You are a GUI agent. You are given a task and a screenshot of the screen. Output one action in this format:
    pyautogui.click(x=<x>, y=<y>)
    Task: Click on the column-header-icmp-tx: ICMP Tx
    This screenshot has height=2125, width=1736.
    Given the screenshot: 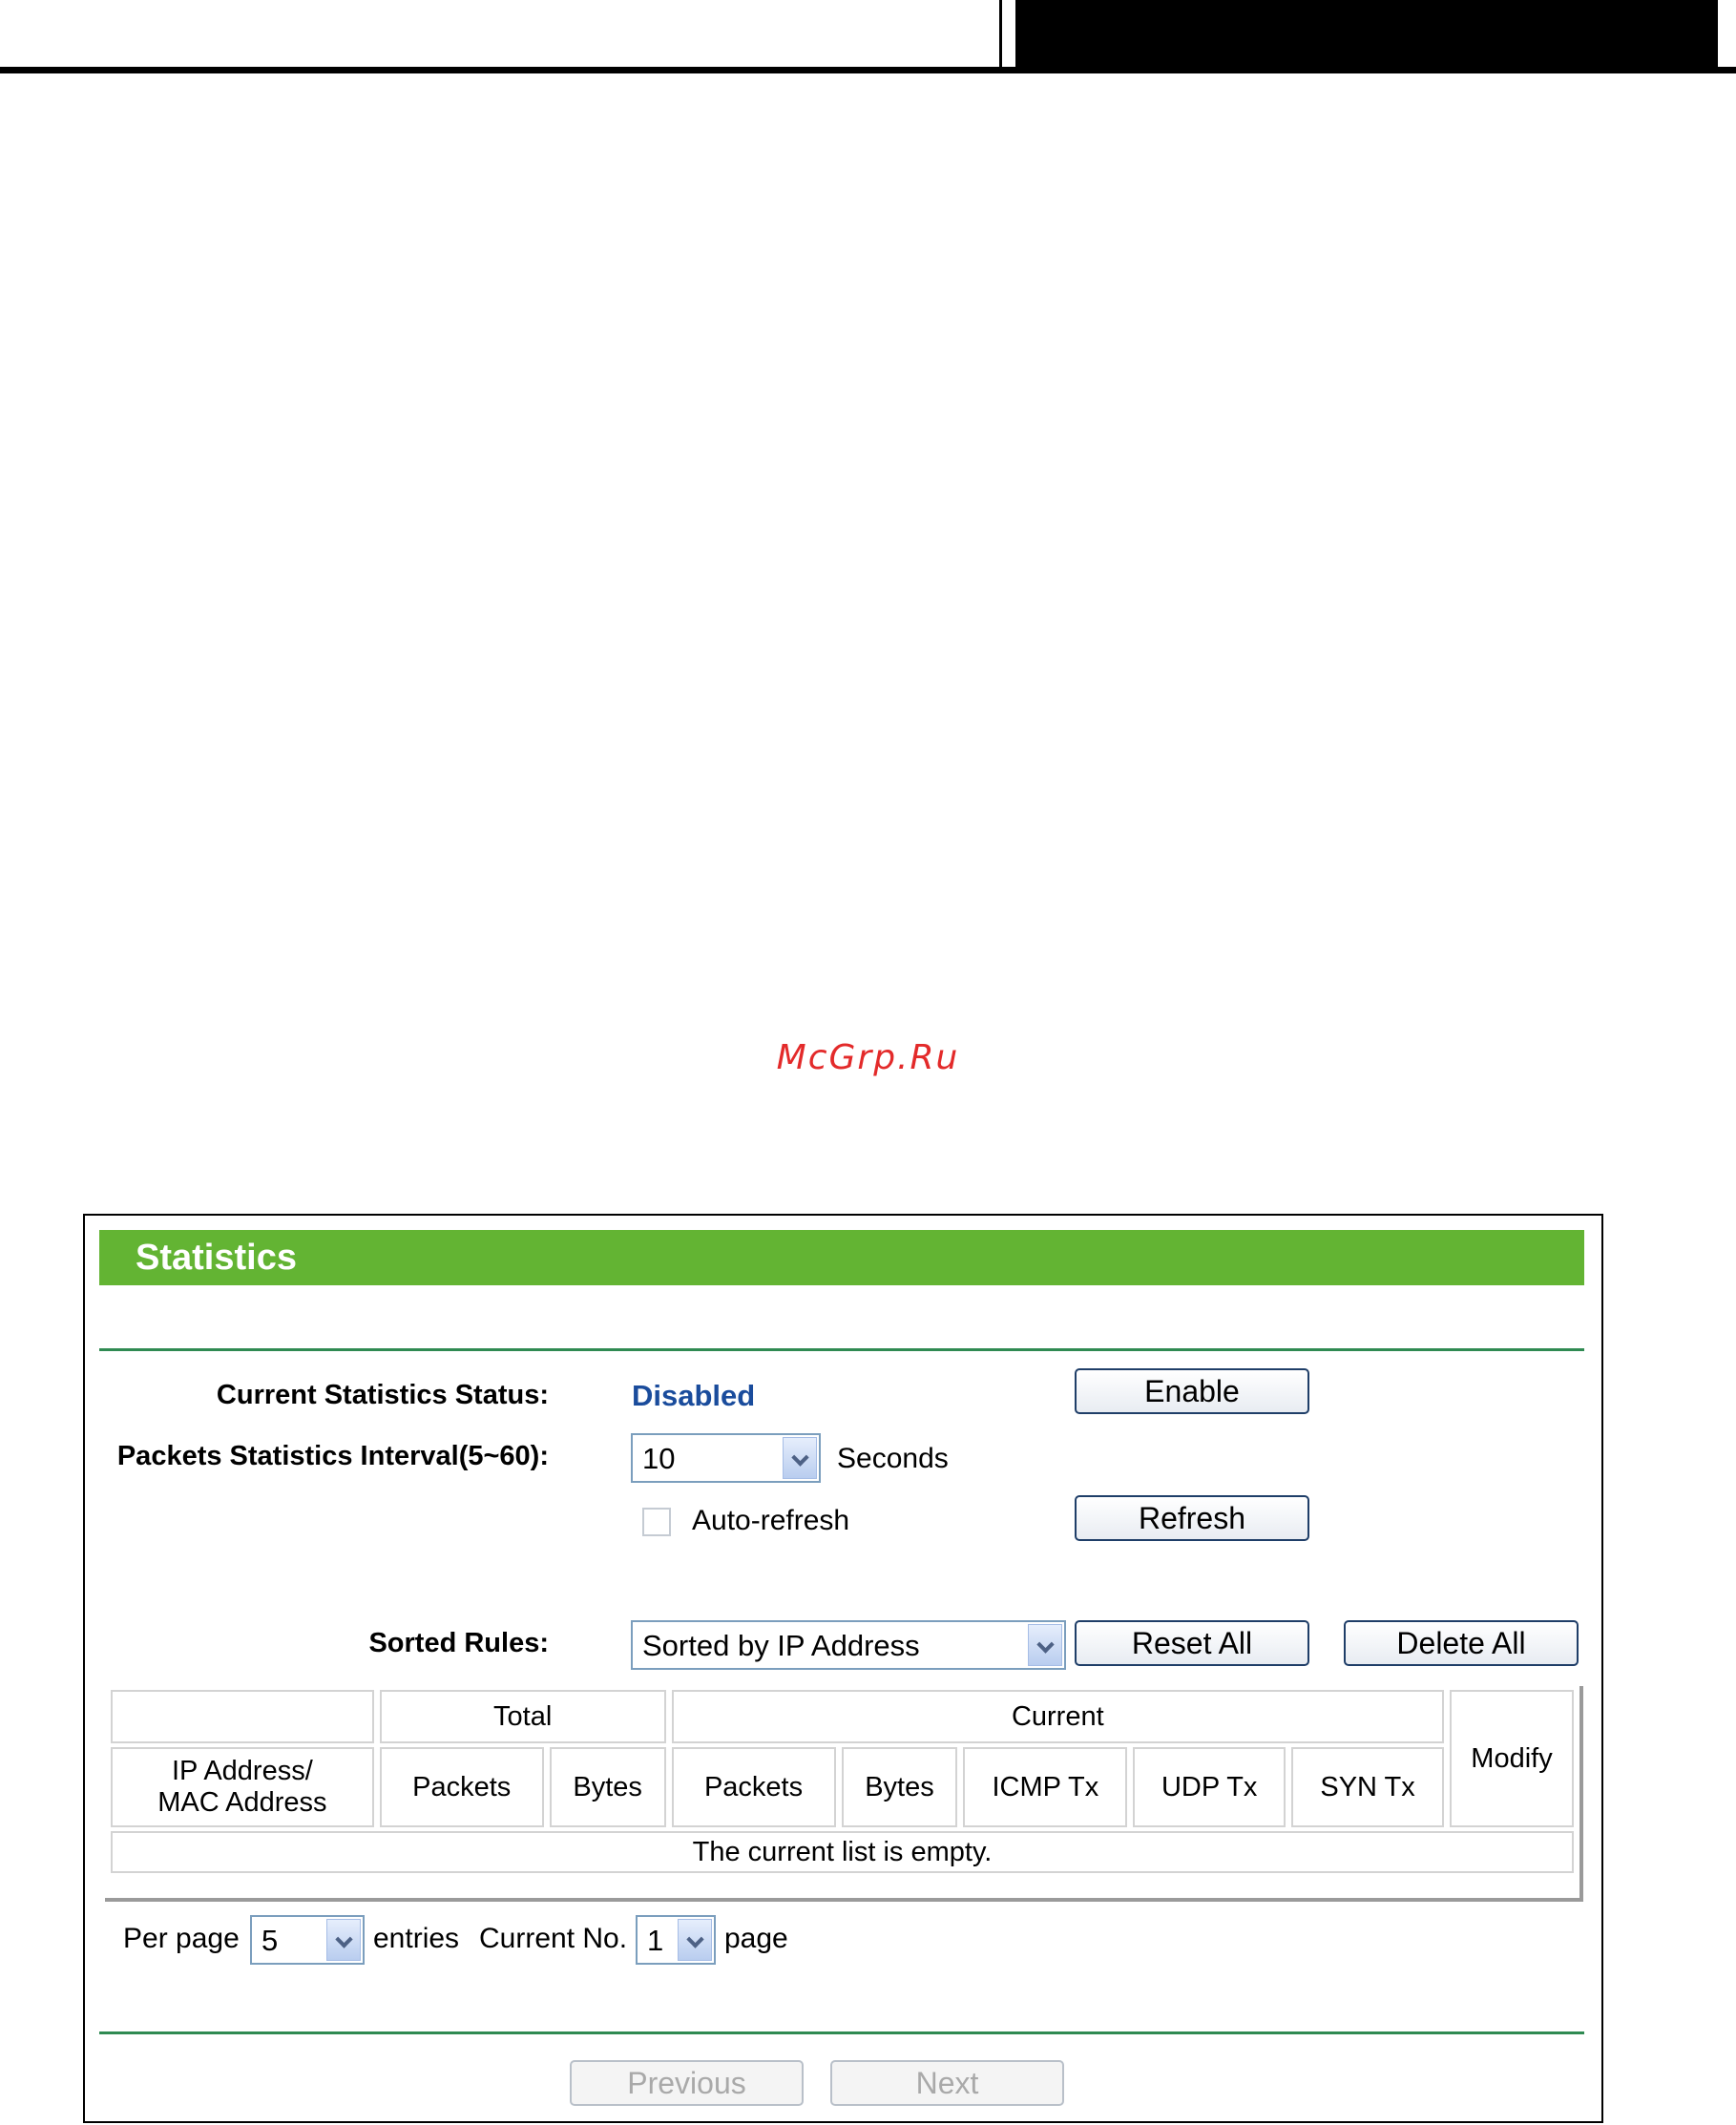 What is the action you would take?
    pyautogui.click(x=1045, y=1787)
    